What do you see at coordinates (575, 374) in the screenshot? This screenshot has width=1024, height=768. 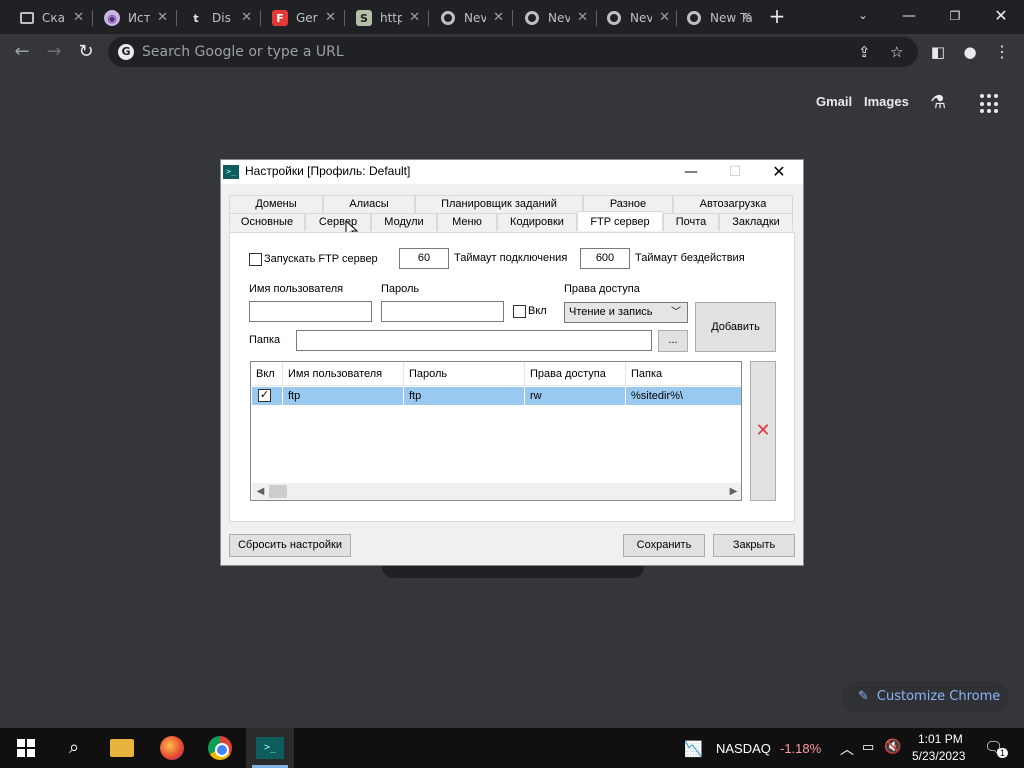 I see `column-header-rights: Права доступа` at bounding box center [575, 374].